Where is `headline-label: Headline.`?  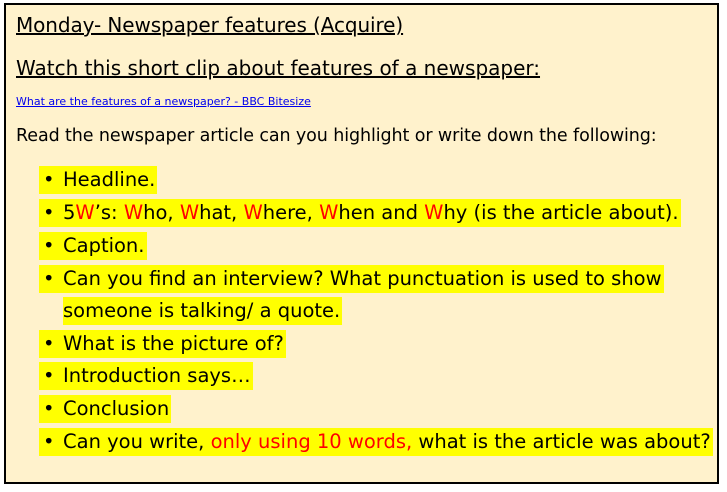 headline-label: Headline. is located at coordinates (109, 179).